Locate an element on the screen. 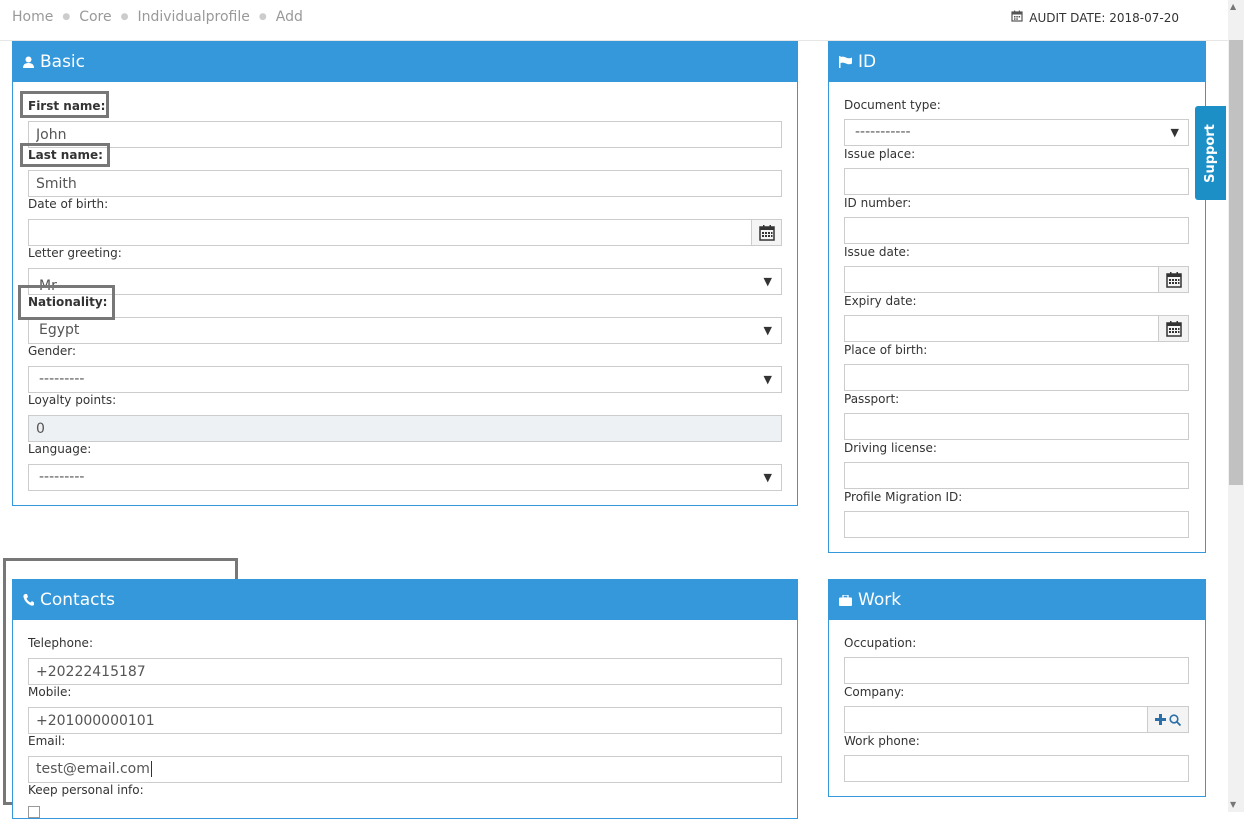 Image resolution: width=1244 pixels, height=819 pixels. letter-greeting-value: Mr is located at coordinates (48, 286).